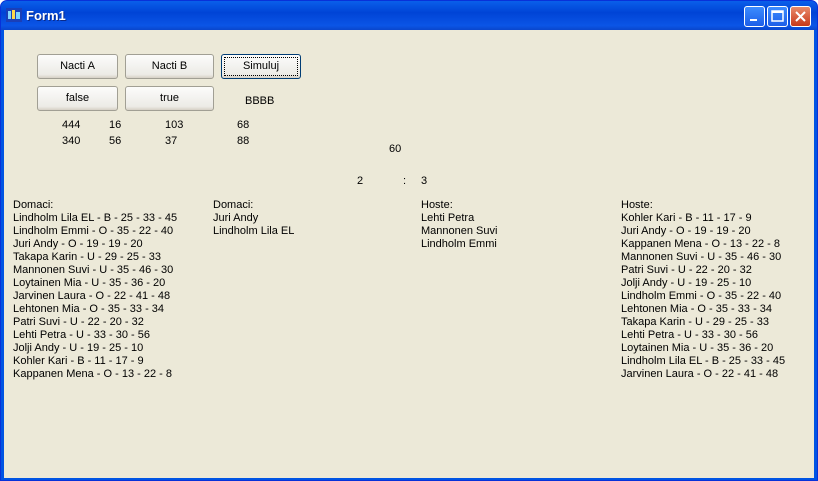  I want to click on false-button: false, so click(77, 98).